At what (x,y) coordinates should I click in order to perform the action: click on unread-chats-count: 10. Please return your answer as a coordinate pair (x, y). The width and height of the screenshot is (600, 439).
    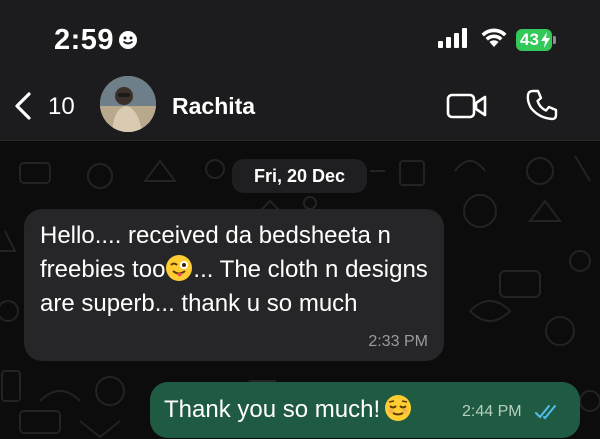
    Looking at the image, I should click on (61, 107).